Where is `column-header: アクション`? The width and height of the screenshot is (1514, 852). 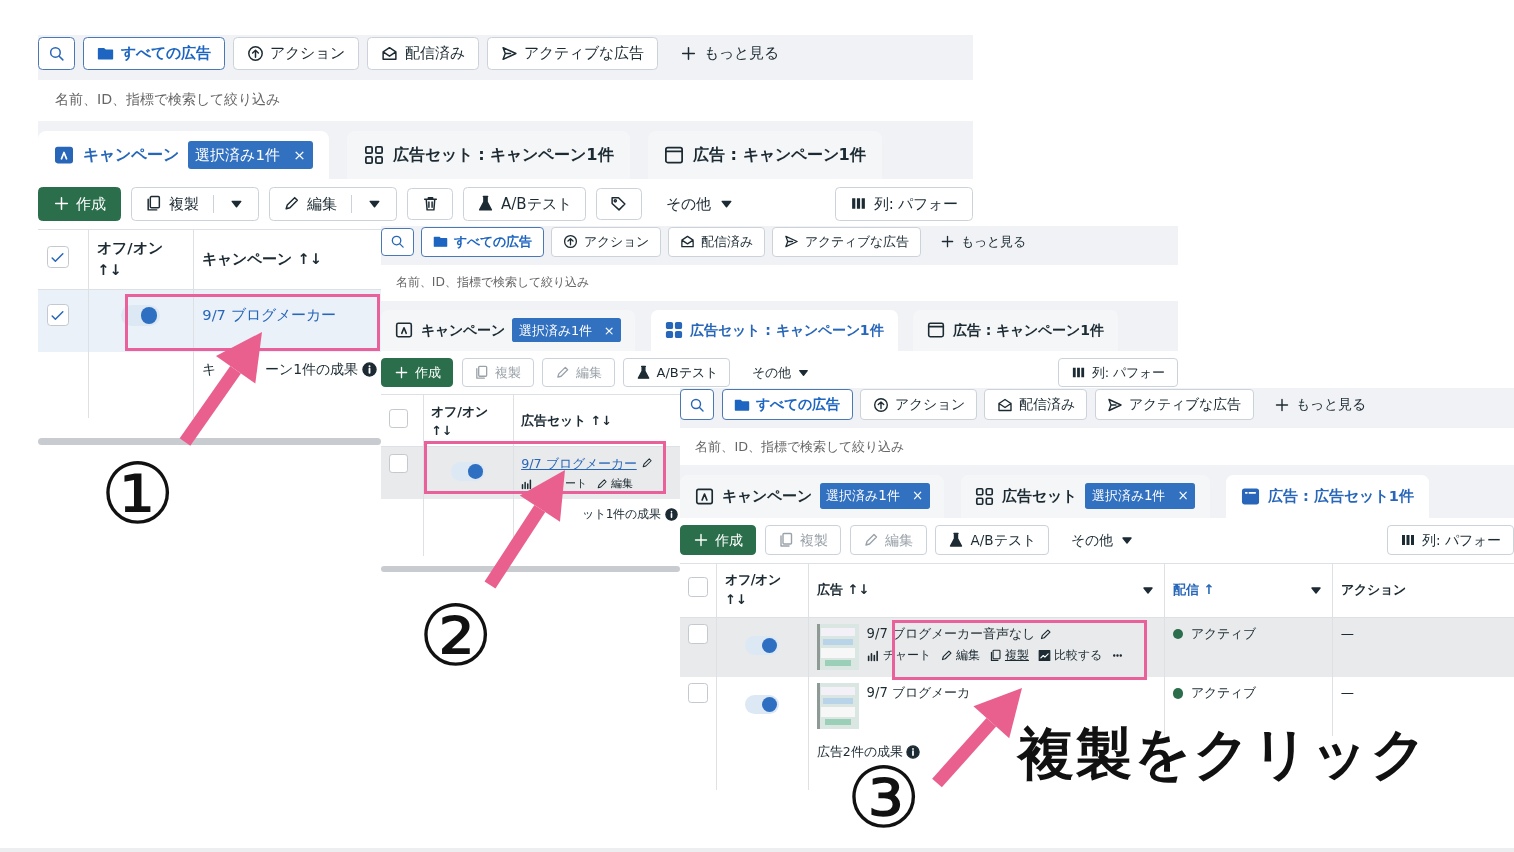
column-header: アクション is located at coordinates (1373, 590).